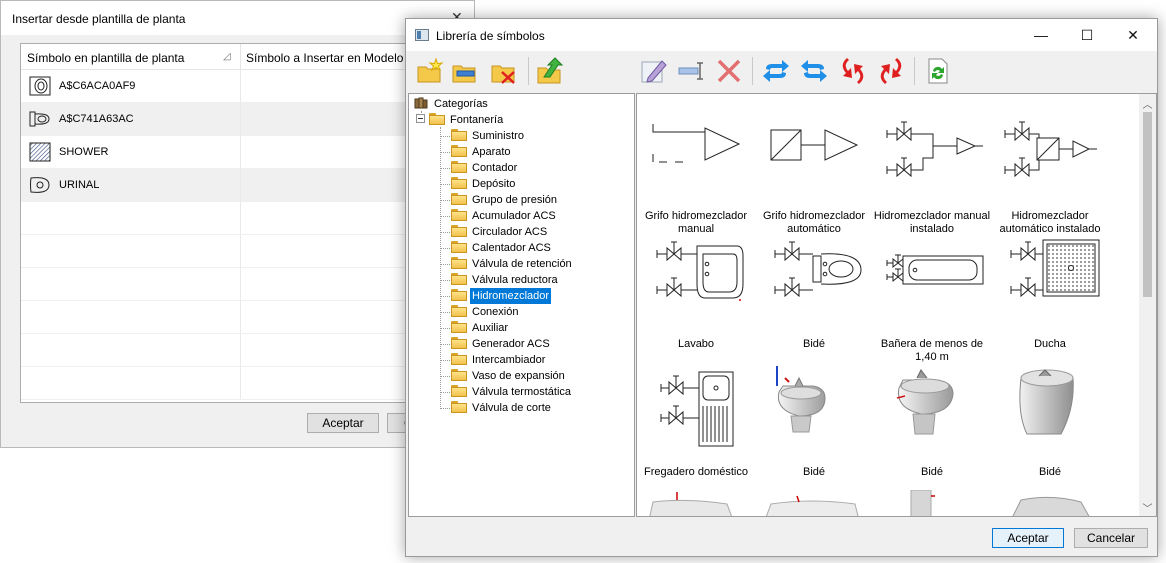 This screenshot has width=1166, height=563. I want to click on import-icon, so click(550, 71).